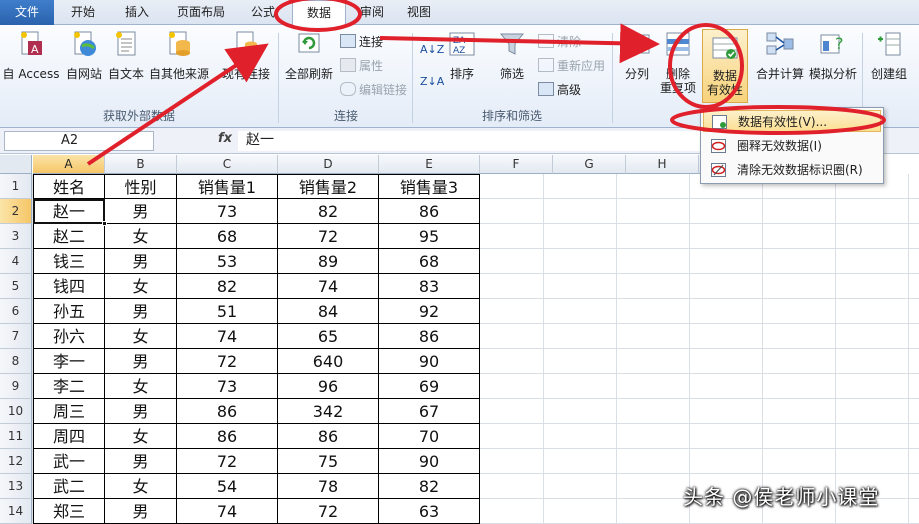 The image size is (919, 524). I want to click on from-text-button: 自文本, so click(126, 59).